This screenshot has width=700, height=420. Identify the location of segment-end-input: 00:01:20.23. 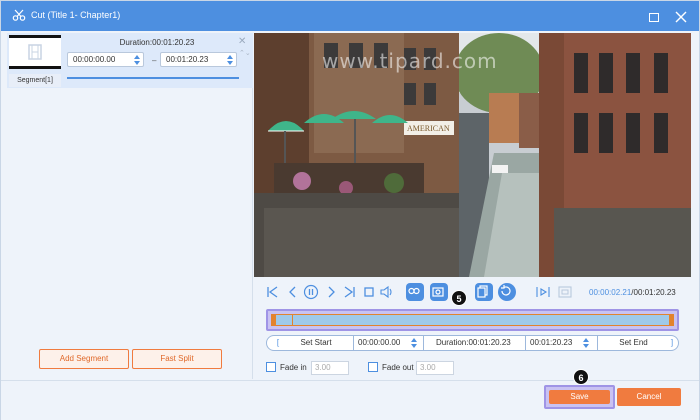
(198, 59).